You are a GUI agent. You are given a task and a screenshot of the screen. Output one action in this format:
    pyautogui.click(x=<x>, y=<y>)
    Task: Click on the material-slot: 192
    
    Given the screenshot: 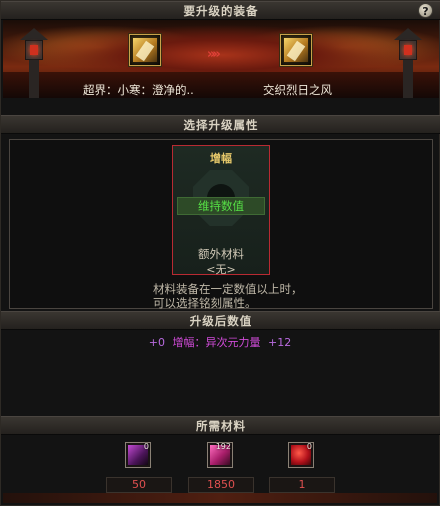 What is the action you would take?
    pyautogui.click(x=220, y=455)
    